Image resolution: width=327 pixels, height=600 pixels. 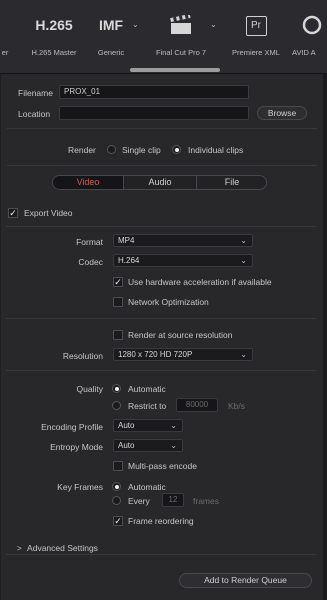 I want to click on chevron-right-icon: >, so click(x=19, y=548).